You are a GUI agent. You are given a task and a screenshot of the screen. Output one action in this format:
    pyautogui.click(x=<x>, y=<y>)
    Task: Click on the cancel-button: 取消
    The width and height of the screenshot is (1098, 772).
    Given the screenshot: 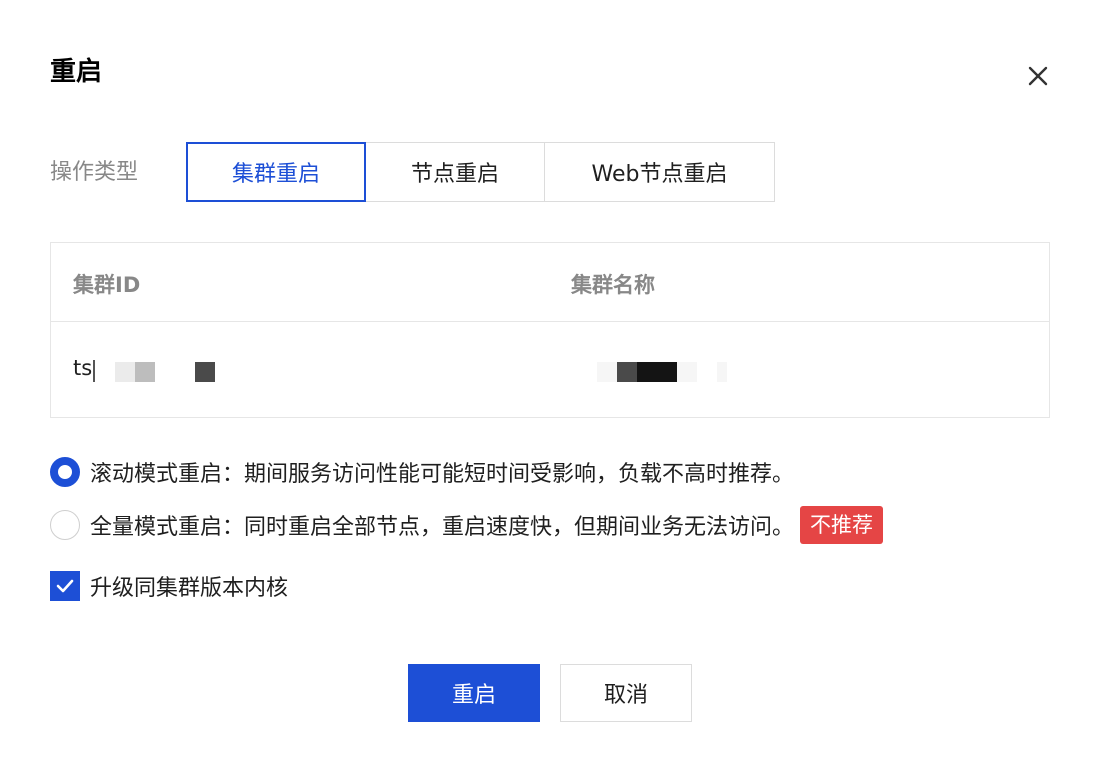 What is the action you would take?
    pyautogui.click(x=626, y=693)
    